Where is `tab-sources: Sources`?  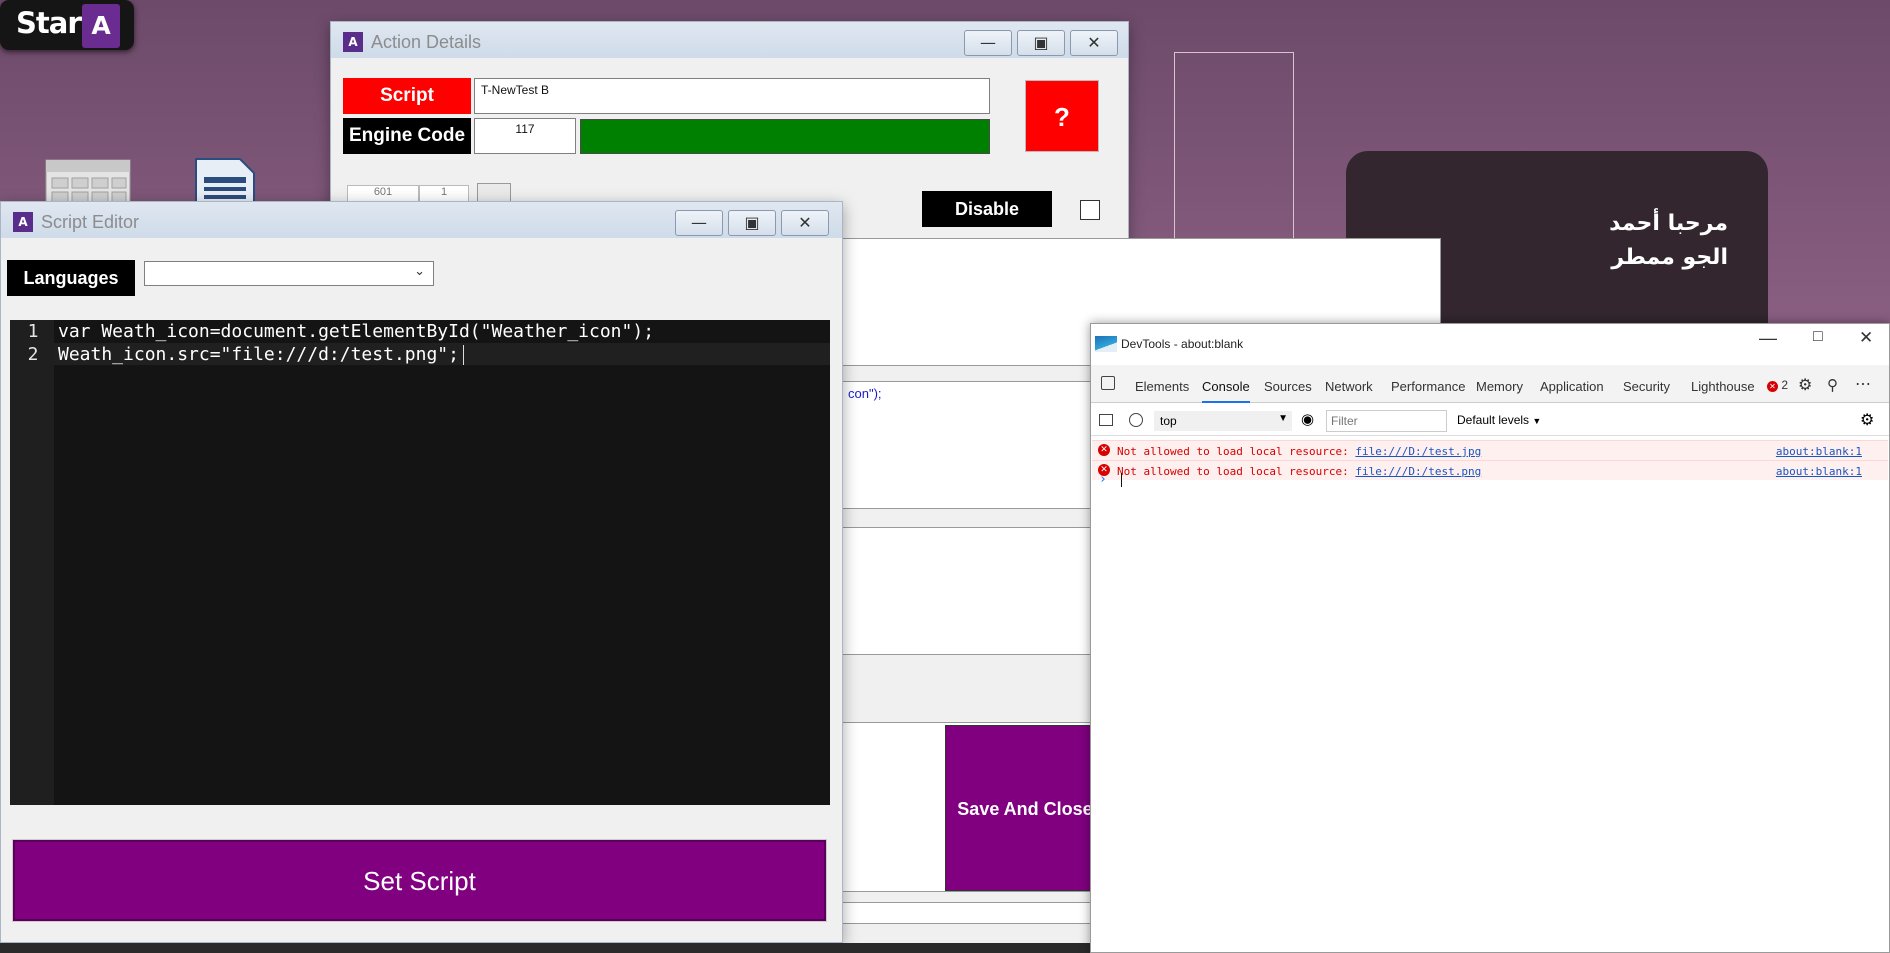
tab-sources: Sources is located at coordinates (1288, 386).